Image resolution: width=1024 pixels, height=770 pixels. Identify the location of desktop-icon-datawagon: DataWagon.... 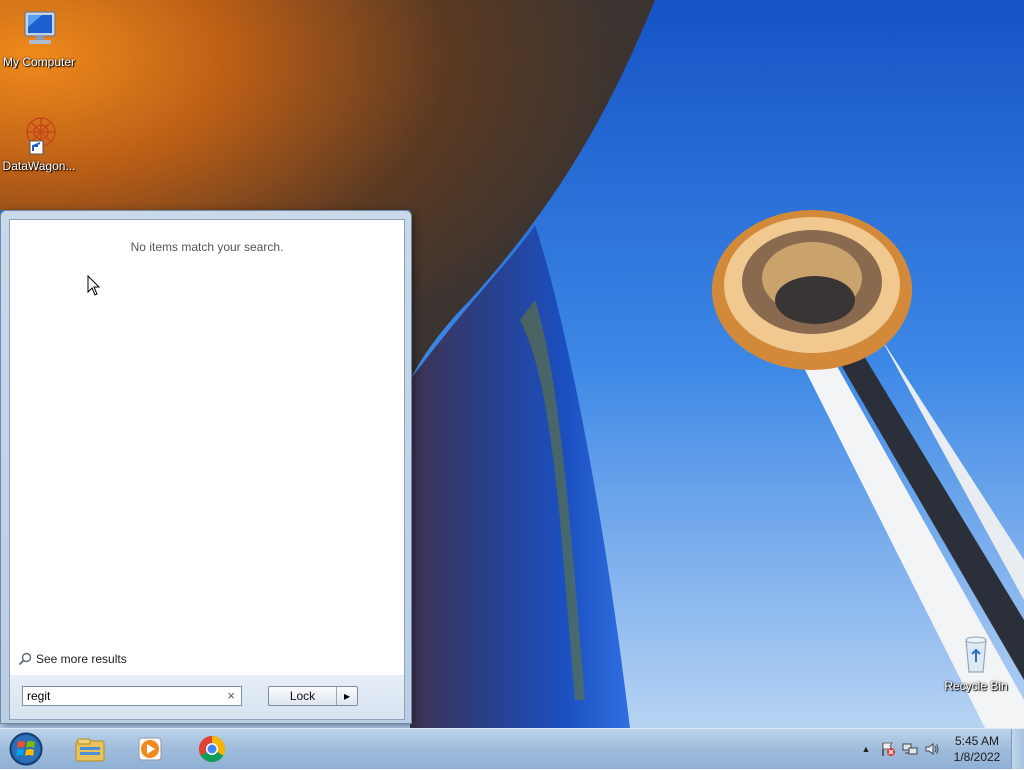
(39, 142).